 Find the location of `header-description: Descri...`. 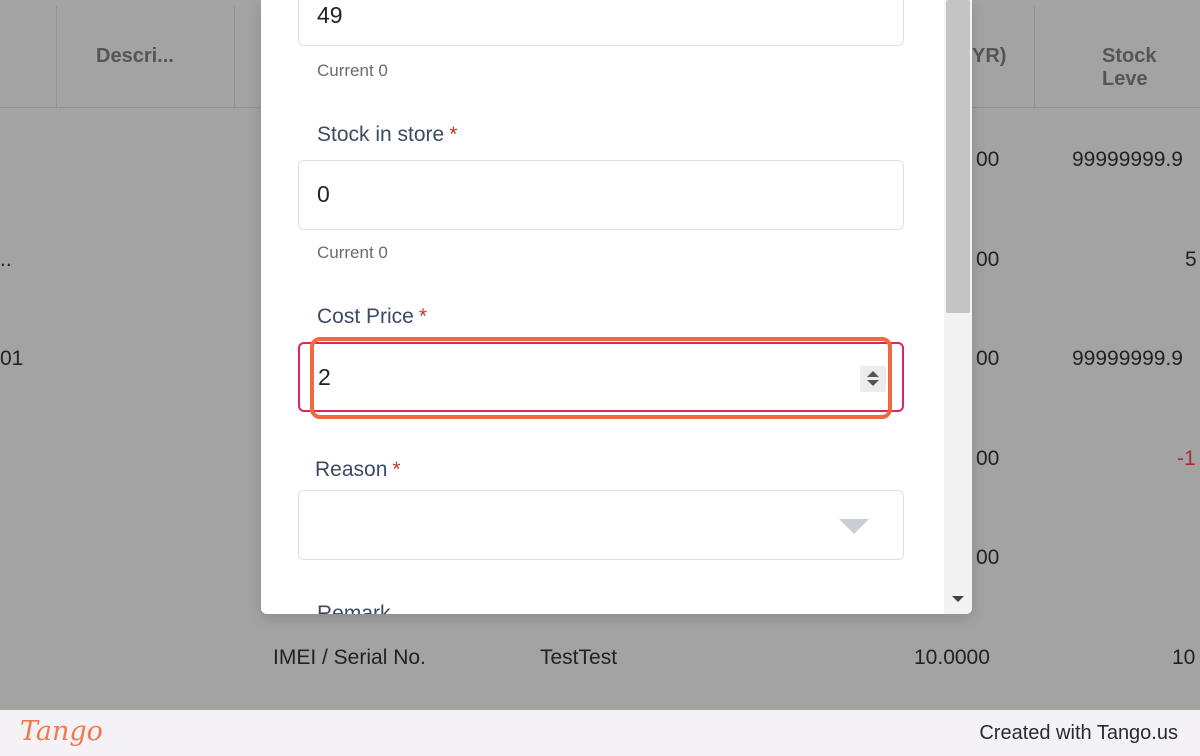

header-description: Descri... is located at coordinates (135, 56).